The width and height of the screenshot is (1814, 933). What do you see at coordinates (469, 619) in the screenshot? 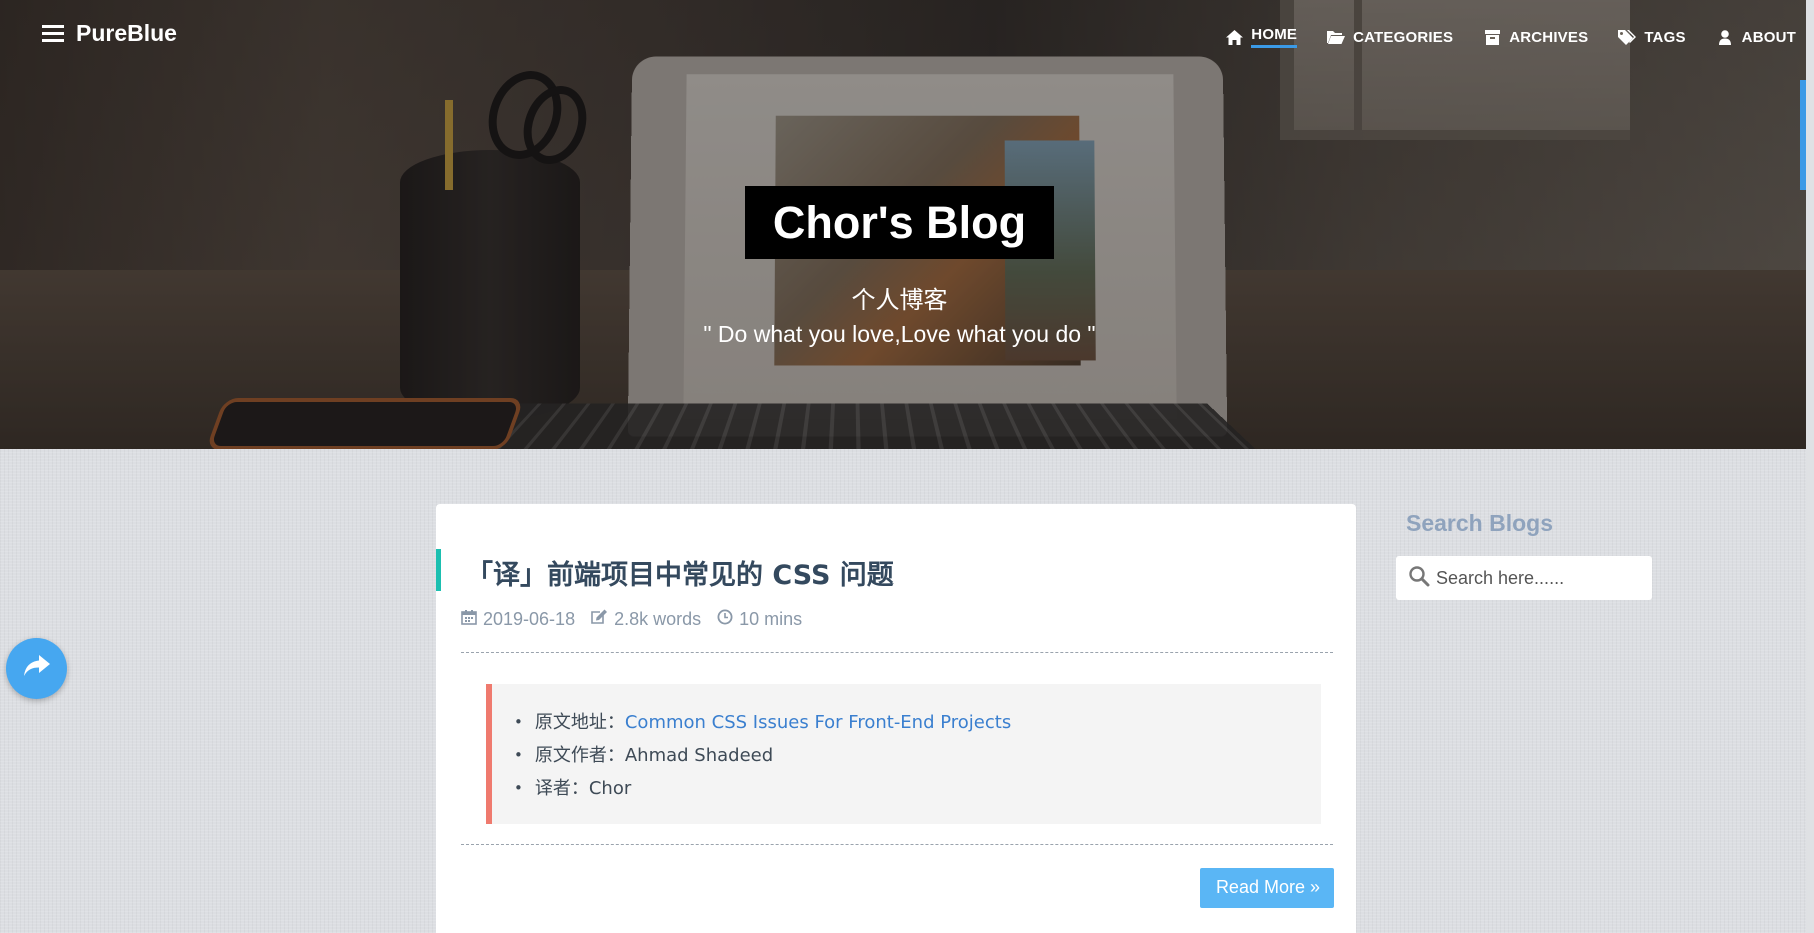
I see `calendar-icon` at bounding box center [469, 619].